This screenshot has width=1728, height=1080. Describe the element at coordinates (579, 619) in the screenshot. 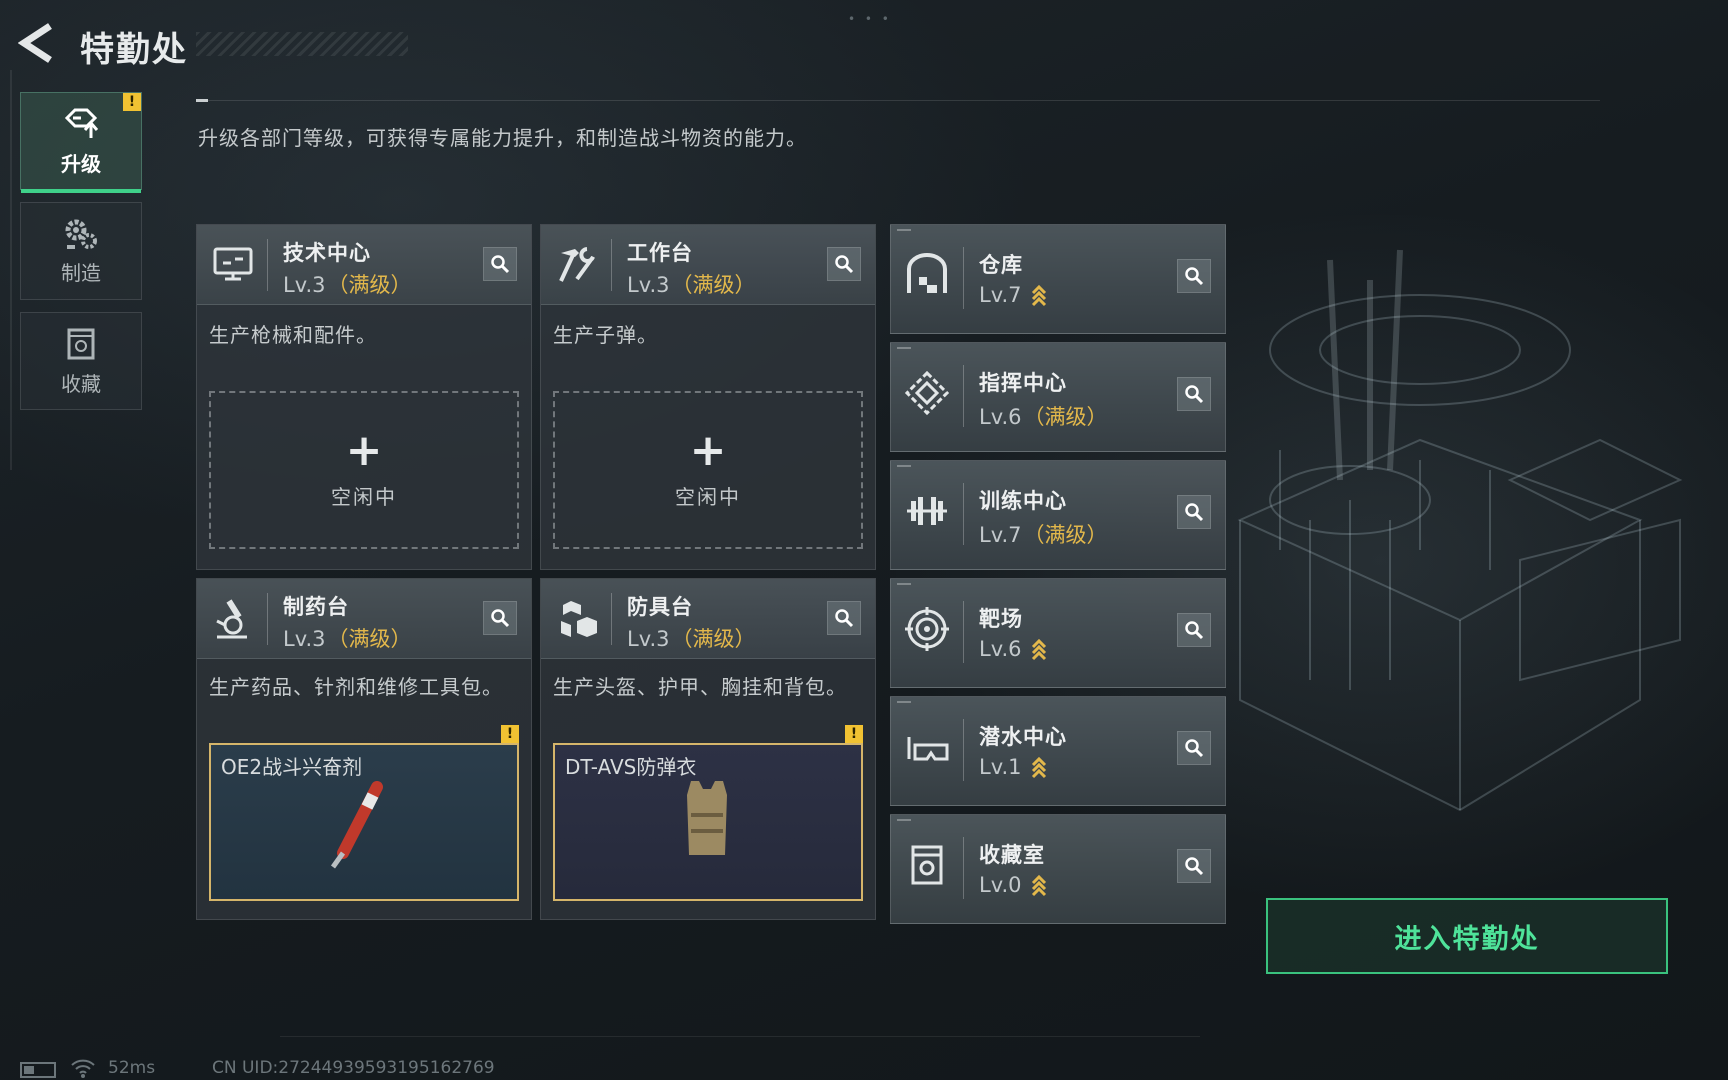

I see `cubes-icon` at that location.